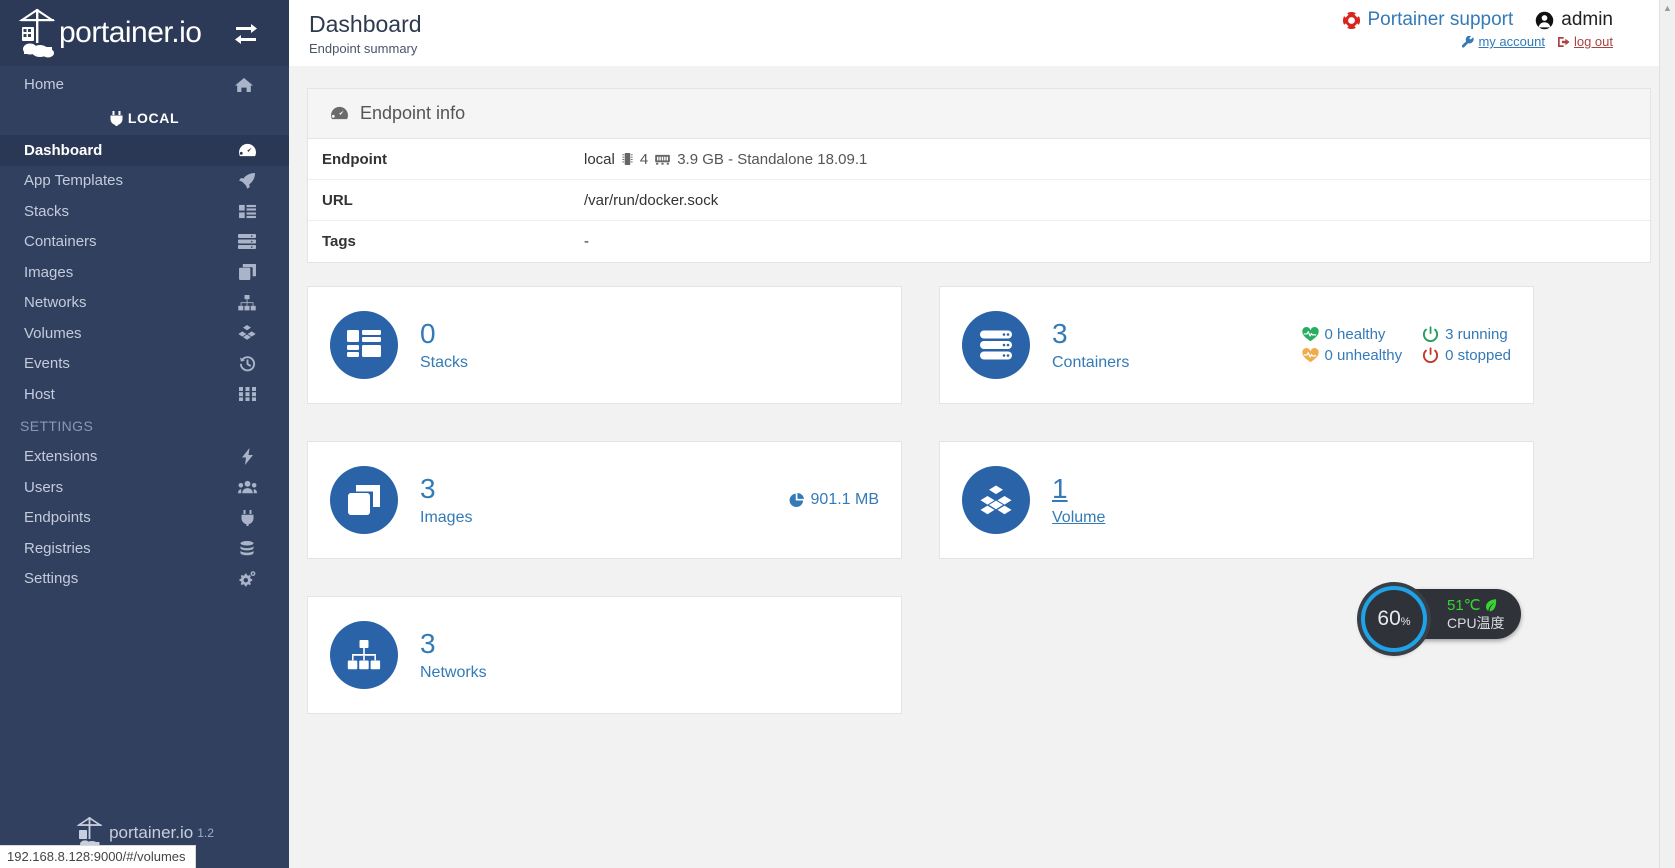  I want to click on url-row: URL /var/run/docker.sock, so click(979, 200).